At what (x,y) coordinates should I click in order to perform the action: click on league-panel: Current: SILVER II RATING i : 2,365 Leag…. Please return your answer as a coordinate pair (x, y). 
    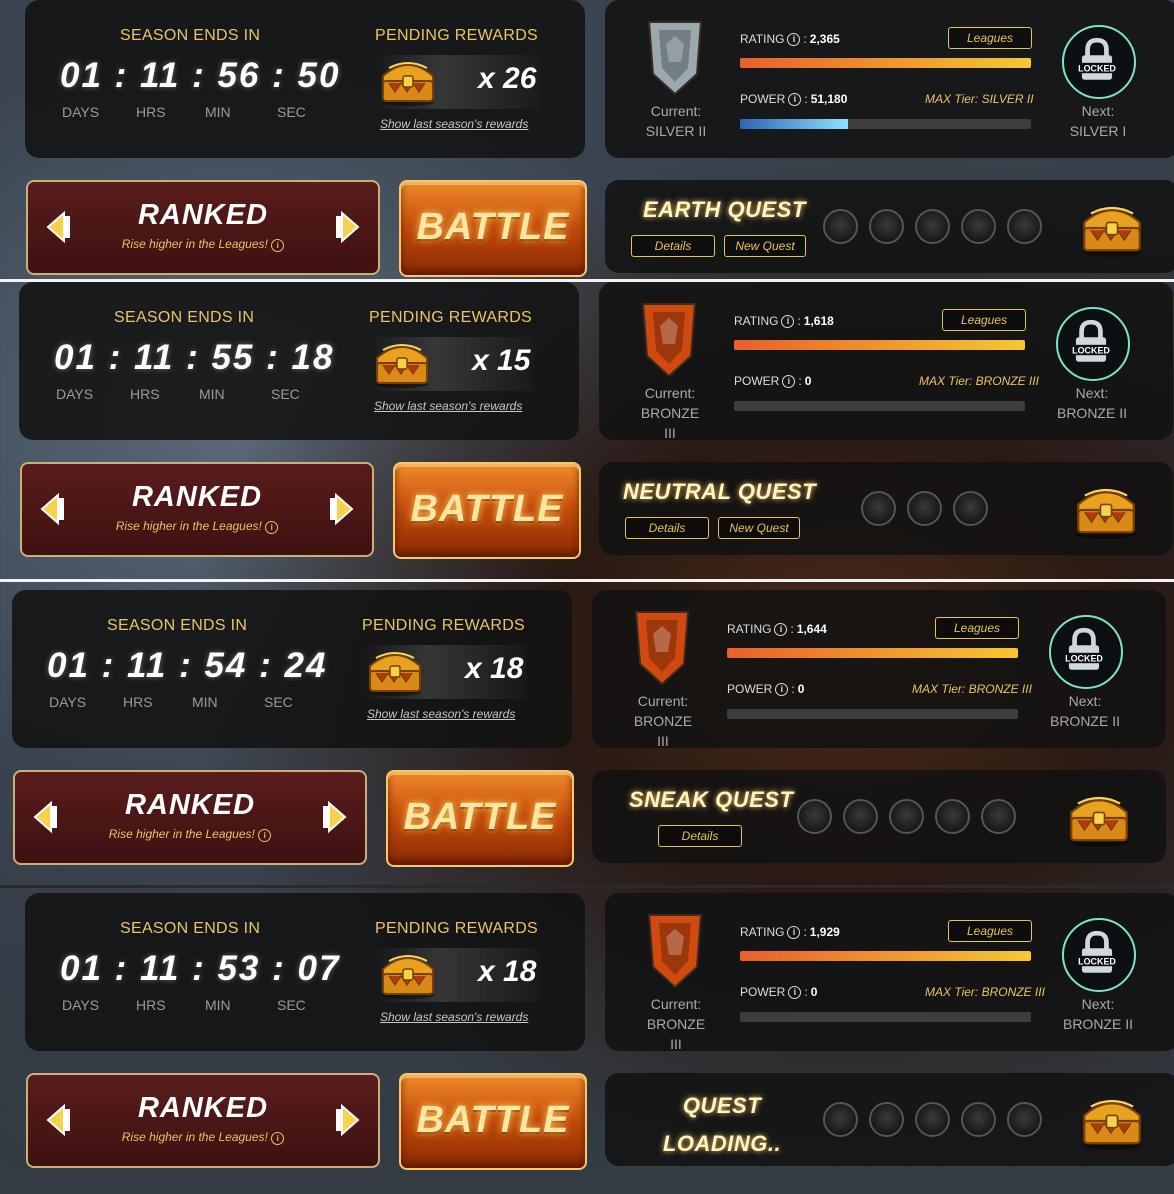
    Looking at the image, I should click on (889, 79).